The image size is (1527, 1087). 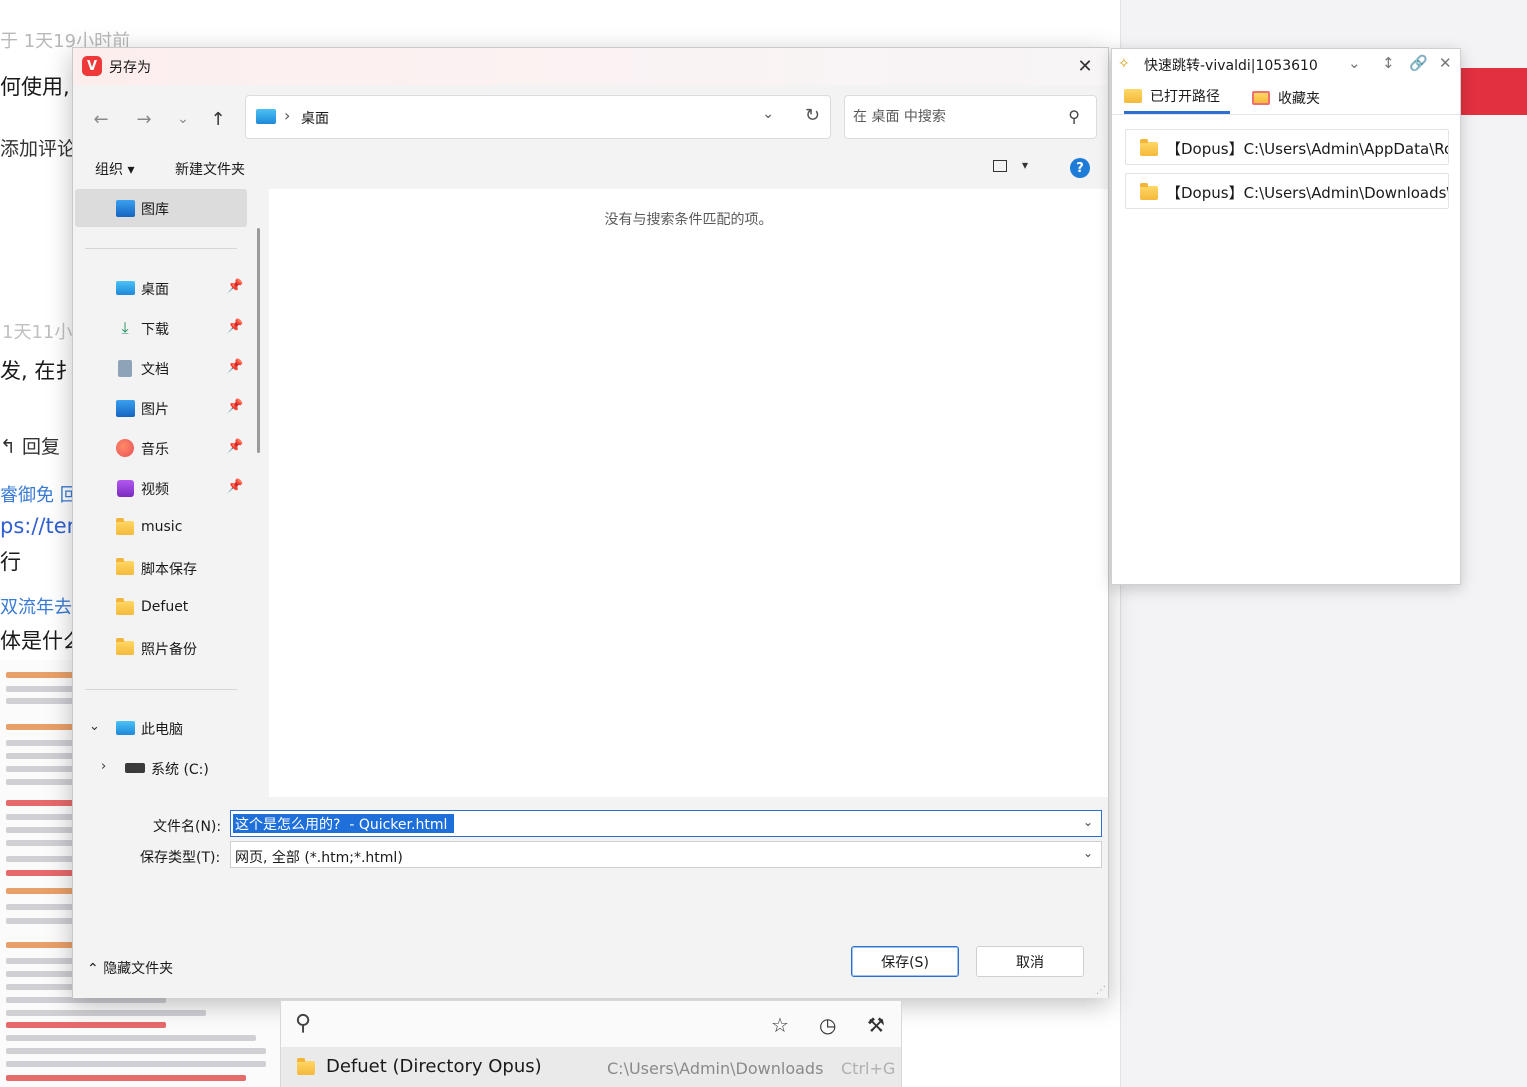 I want to click on nav-item-folder-defuet: Defuet, so click(x=161, y=608).